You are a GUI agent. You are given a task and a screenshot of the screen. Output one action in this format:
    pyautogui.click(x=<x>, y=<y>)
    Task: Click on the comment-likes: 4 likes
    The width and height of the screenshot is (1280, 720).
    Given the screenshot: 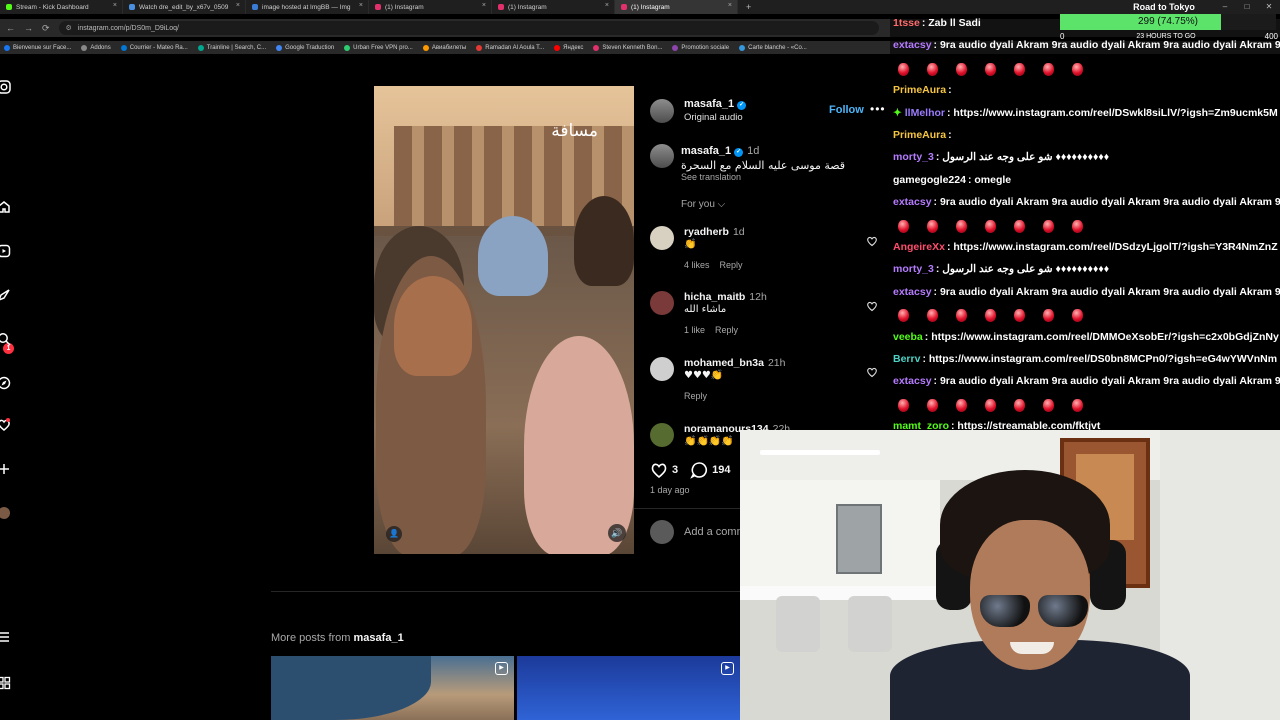 What is the action you would take?
    pyautogui.click(x=697, y=265)
    